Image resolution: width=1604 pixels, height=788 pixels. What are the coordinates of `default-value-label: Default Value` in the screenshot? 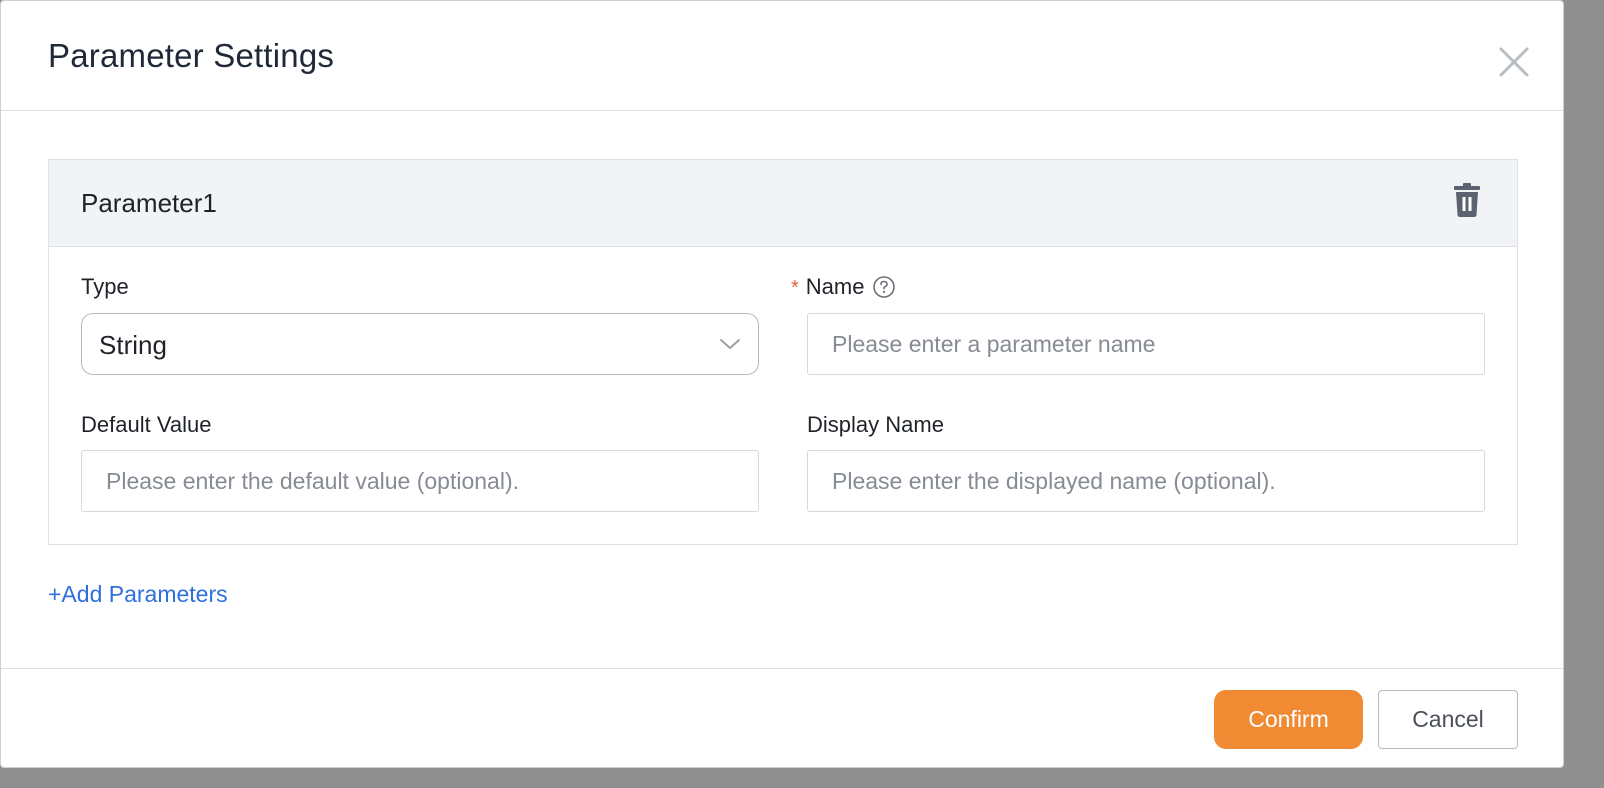 It's located at (146, 425).